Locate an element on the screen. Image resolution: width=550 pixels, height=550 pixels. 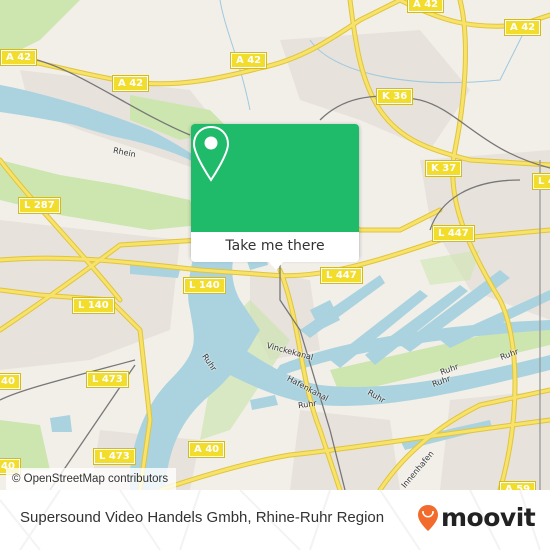
road-shield: 40 is located at coordinates (10, 381).